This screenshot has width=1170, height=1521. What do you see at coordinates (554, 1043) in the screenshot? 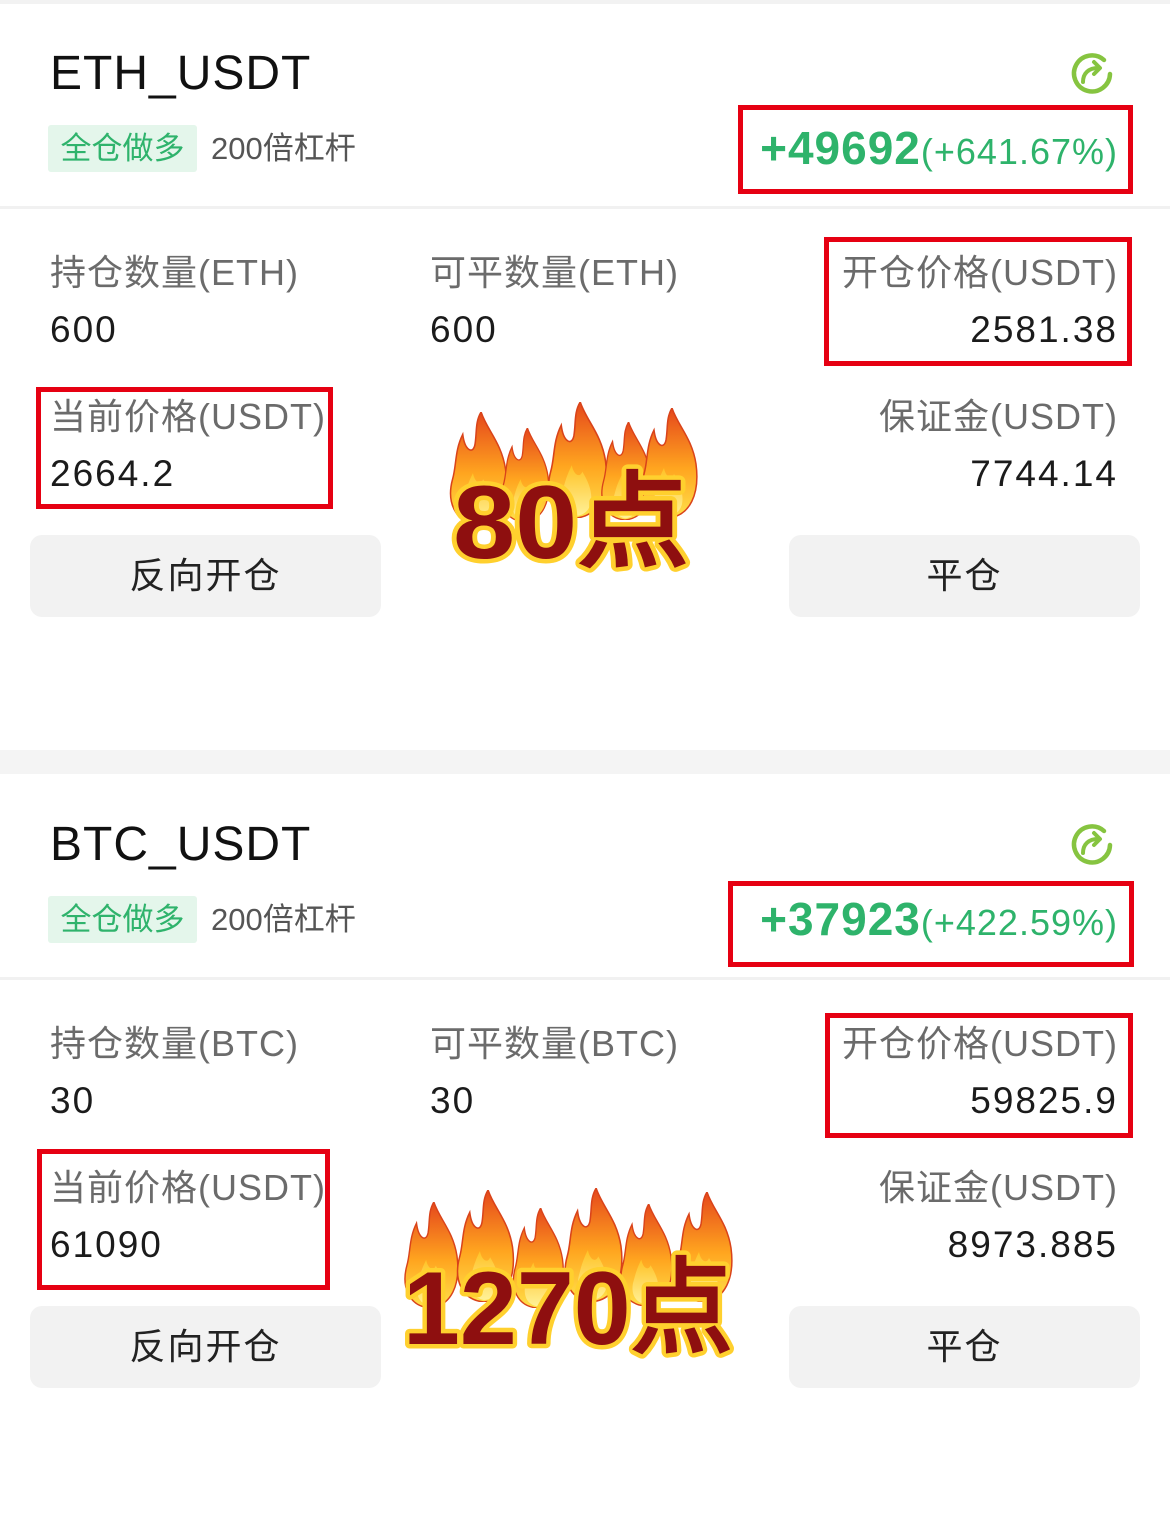
I see `closable-qty-label: 可平数量(BTC)` at bounding box center [554, 1043].